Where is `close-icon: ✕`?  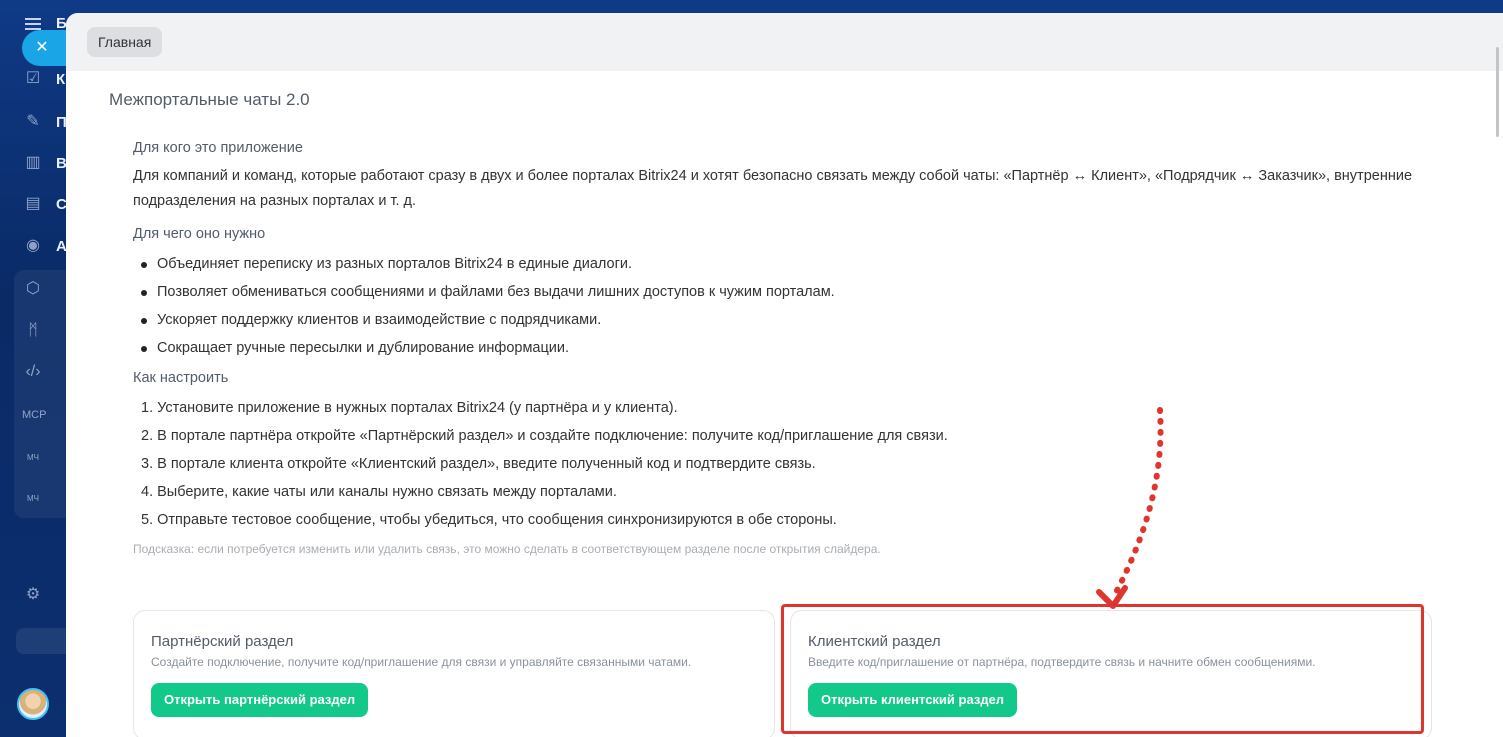
close-icon: ✕ is located at coordinates (42, 47).